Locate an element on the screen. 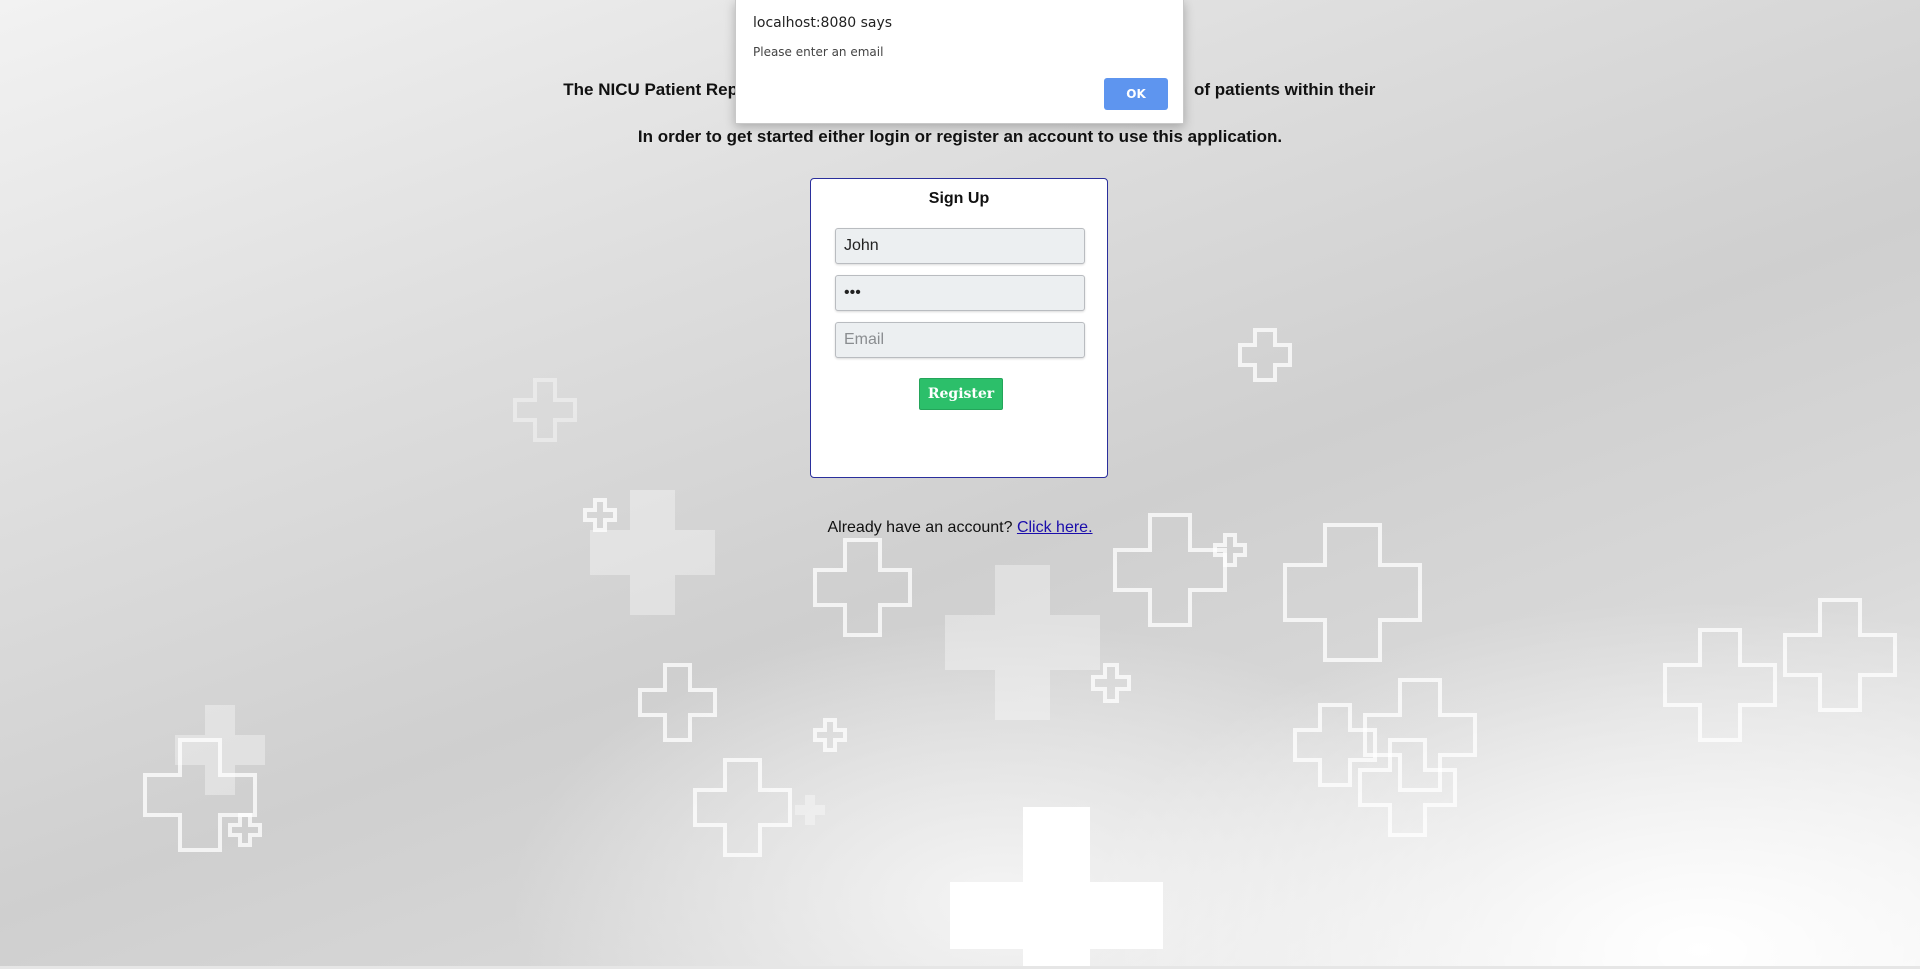 The width and height of the screenshot is (1920, 969). register-button: Register is located at coordinates (961, 394).